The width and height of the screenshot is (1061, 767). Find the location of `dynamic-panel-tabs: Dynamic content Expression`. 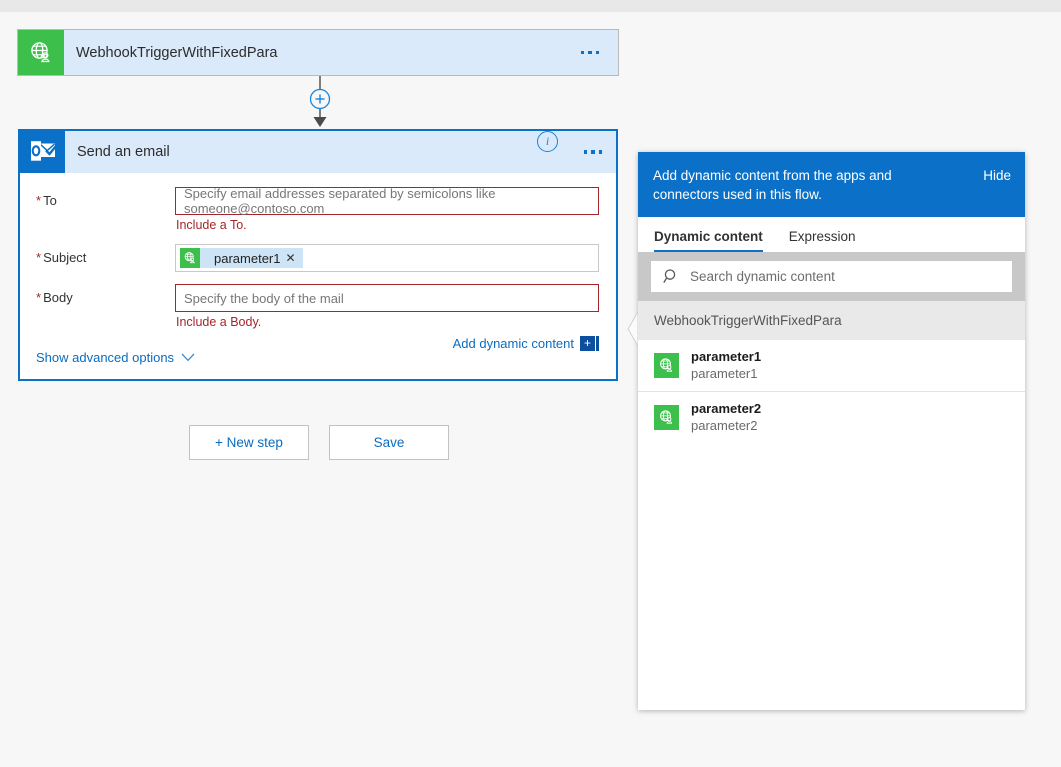

dynamic-panel-tabs: Dynamic content Expression is located at coordinates (831, 234).